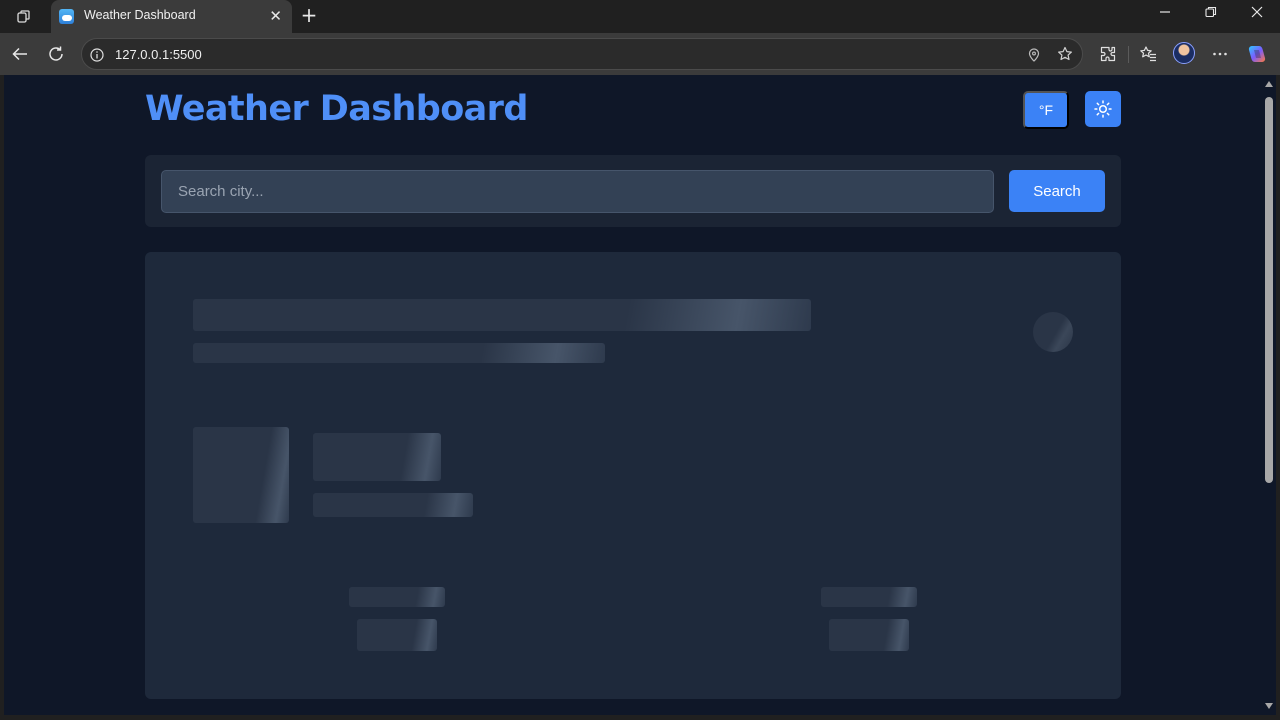 The width and height of the screenshot is (1280, 720). I want to click on new-tab-icon: +, so click(309, 16).